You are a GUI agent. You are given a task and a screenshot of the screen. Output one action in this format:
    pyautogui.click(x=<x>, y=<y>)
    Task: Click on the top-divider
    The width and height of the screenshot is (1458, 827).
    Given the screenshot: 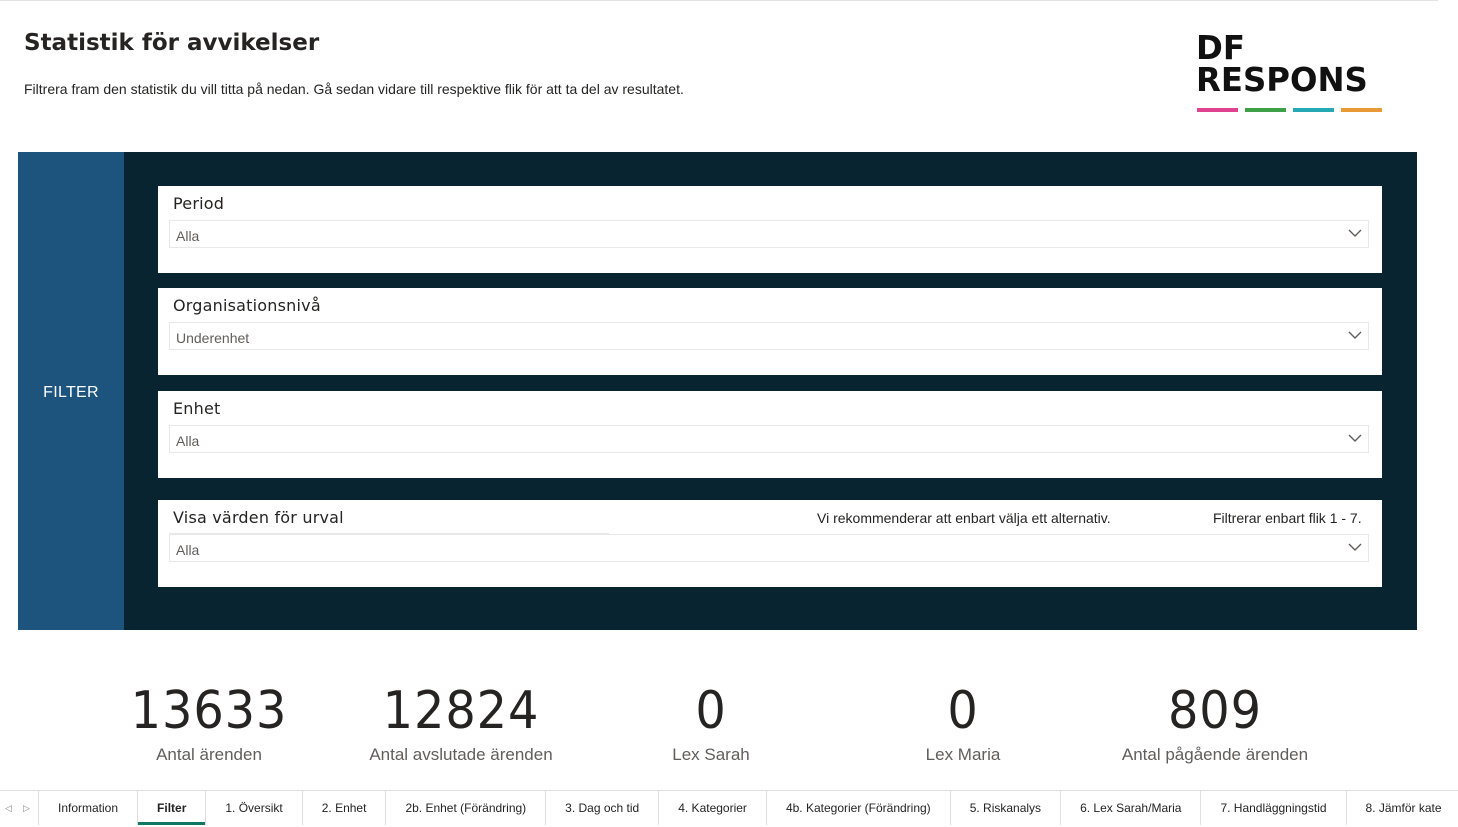 What is the action you would take?
    pyautogui.click(x=719, y=0)
    